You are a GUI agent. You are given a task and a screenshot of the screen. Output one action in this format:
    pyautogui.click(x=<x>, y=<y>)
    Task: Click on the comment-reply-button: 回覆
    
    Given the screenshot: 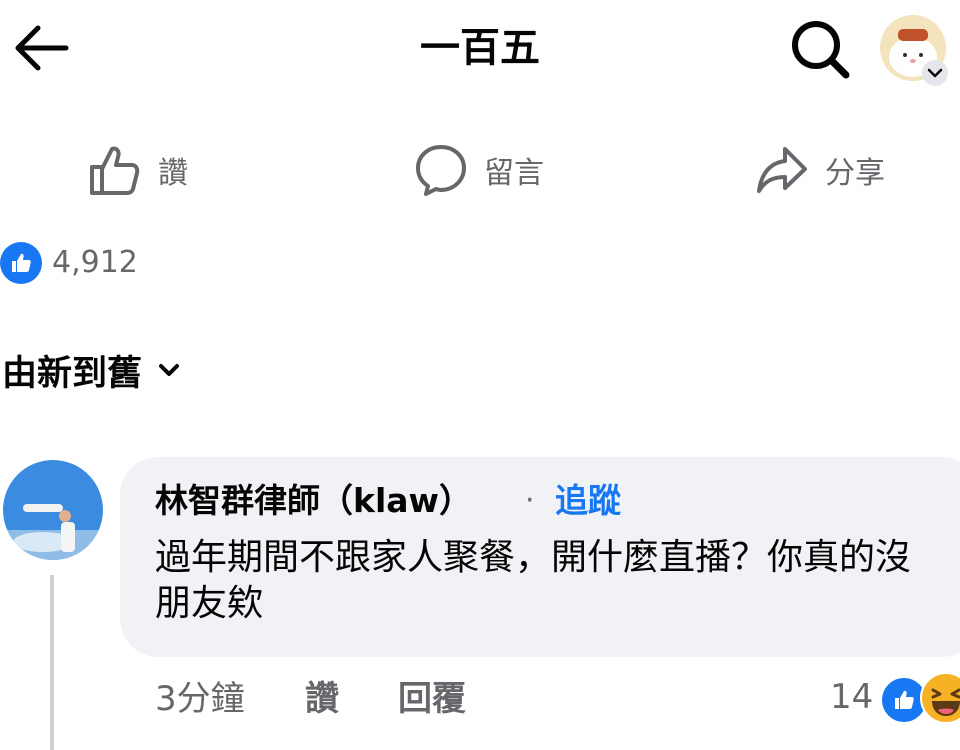 What is the action you would take?
    pyautogui.click(x=432, y=699)
    